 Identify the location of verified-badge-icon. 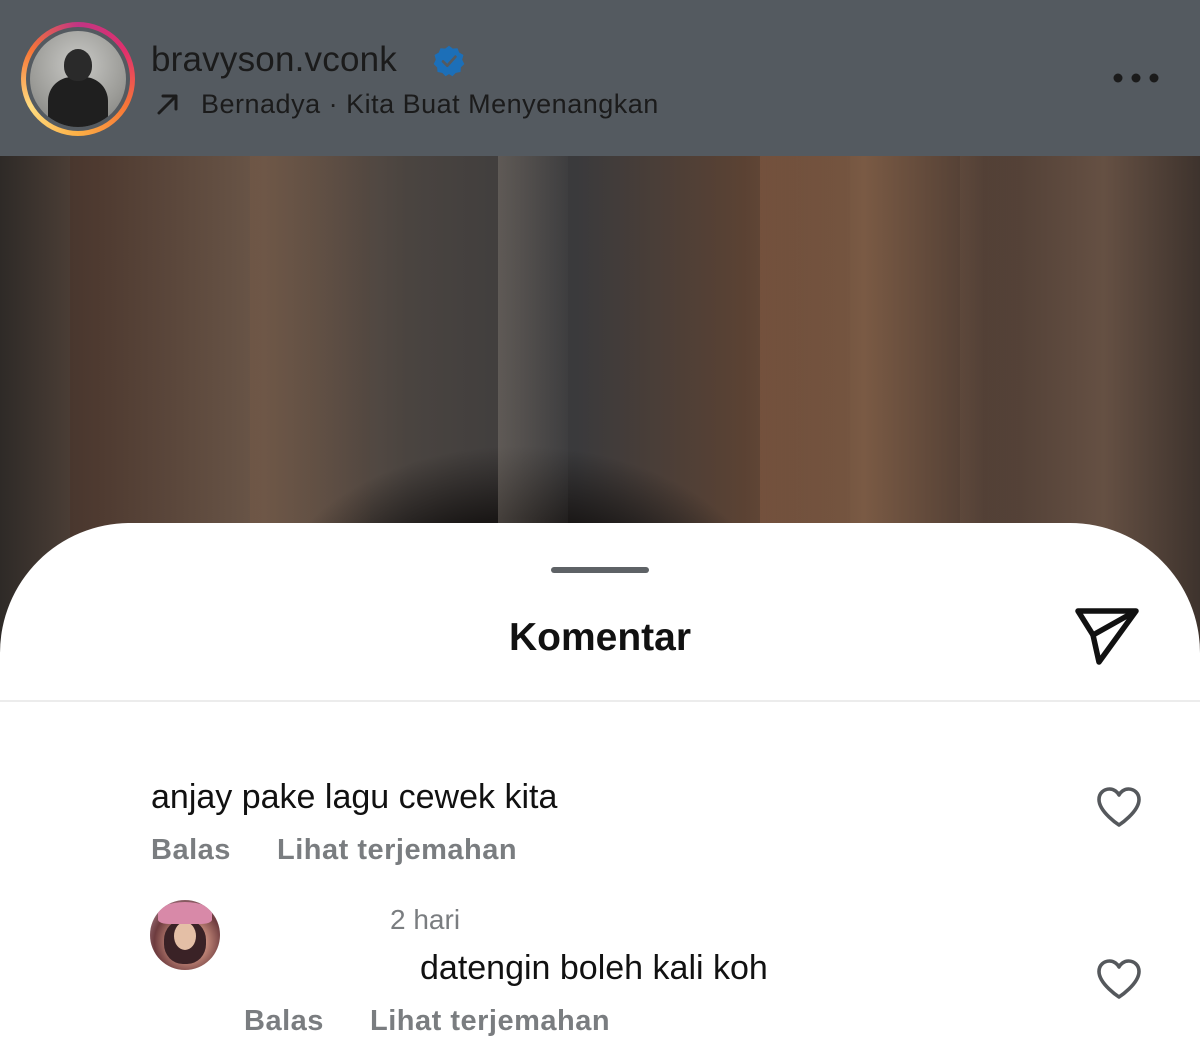
(449, 61).